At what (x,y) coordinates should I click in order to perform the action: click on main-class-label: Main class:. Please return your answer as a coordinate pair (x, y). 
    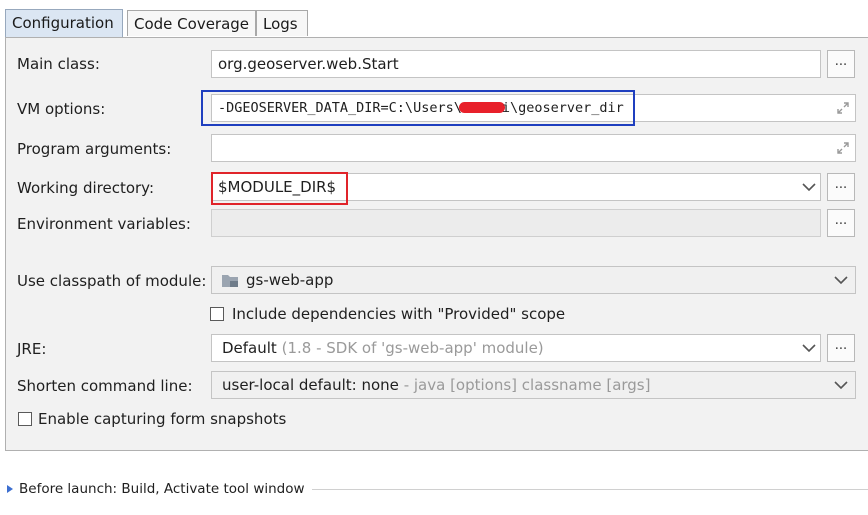
    Looking at the image, I should click on (58, 64).